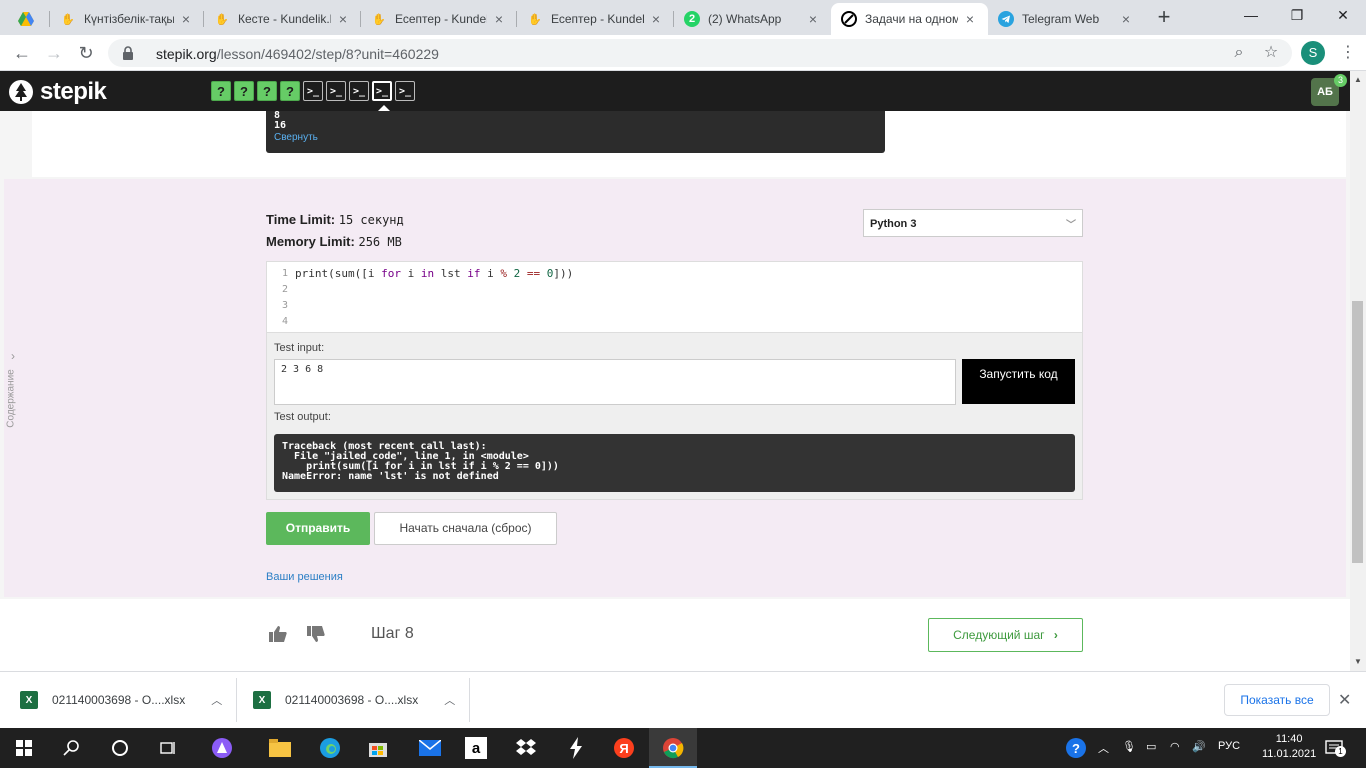  What do you see at coordinates (476, 748) in the screenshot?
I see `amazon-icon: a` at bounding box center [476, 748].